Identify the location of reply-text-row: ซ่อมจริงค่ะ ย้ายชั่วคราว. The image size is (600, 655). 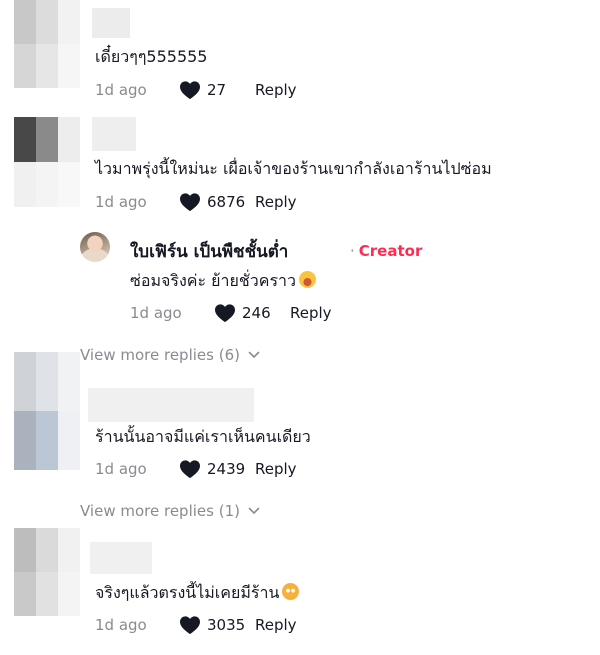
(223, 281).